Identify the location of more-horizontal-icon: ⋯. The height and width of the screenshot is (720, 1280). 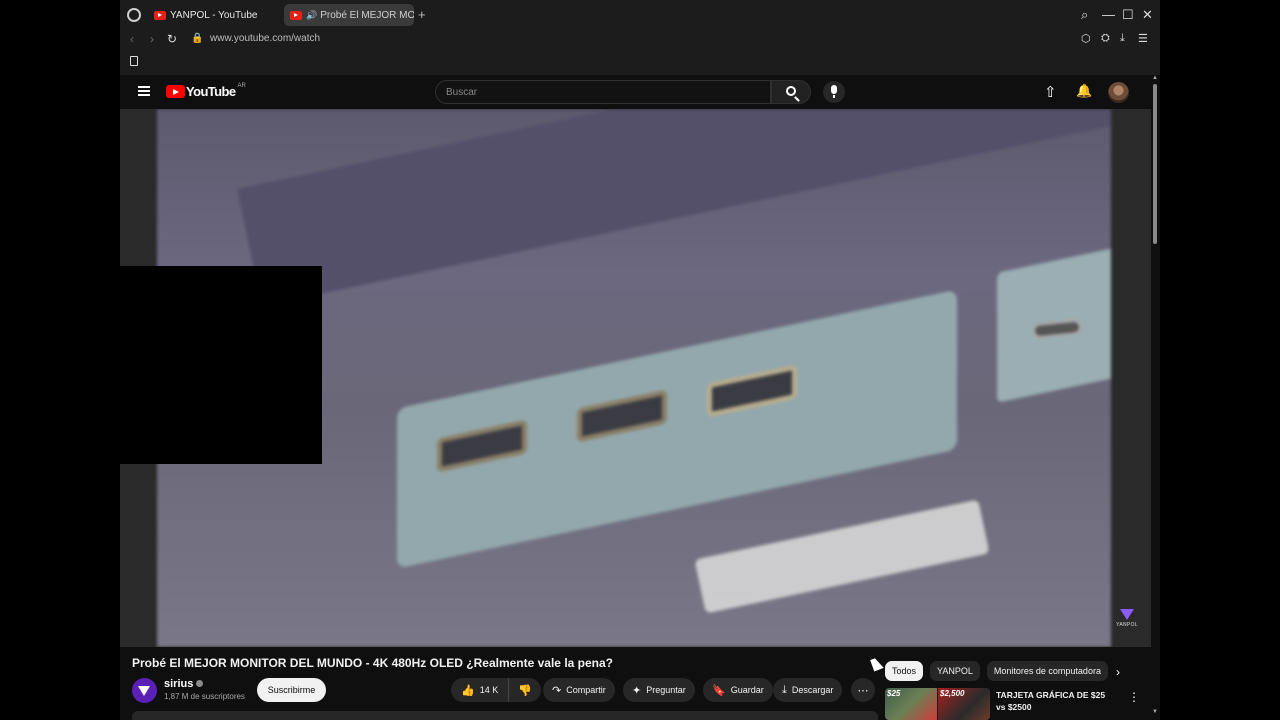
(863, 690).